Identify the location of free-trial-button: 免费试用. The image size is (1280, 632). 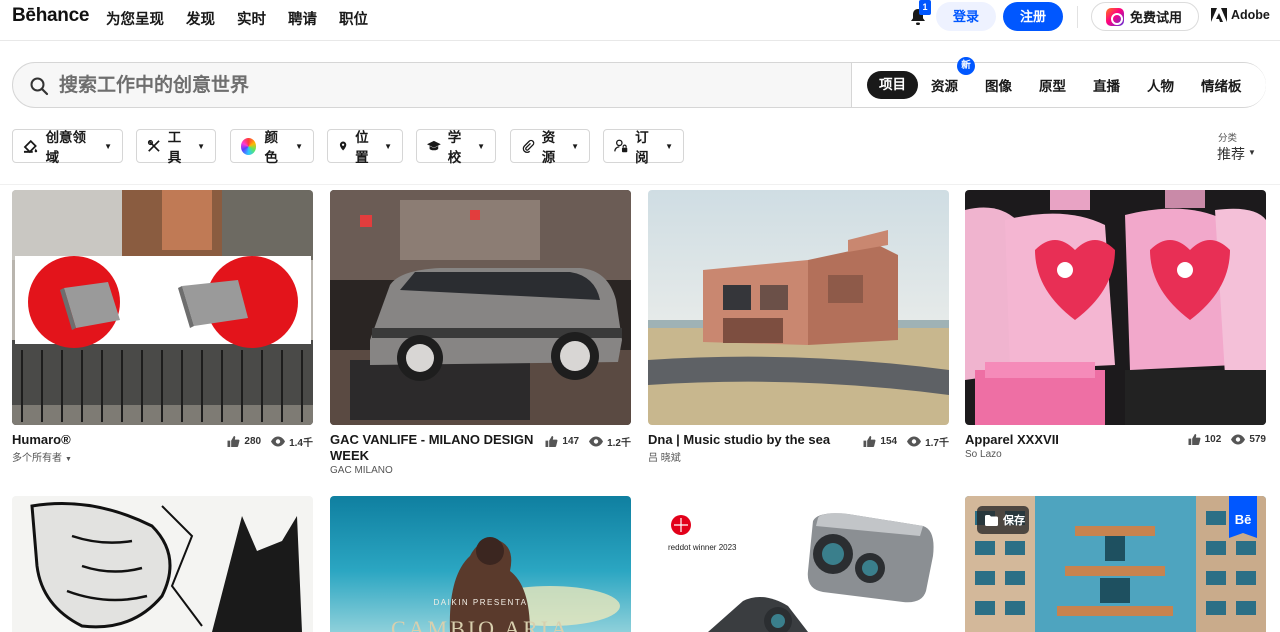
(1145, 16).